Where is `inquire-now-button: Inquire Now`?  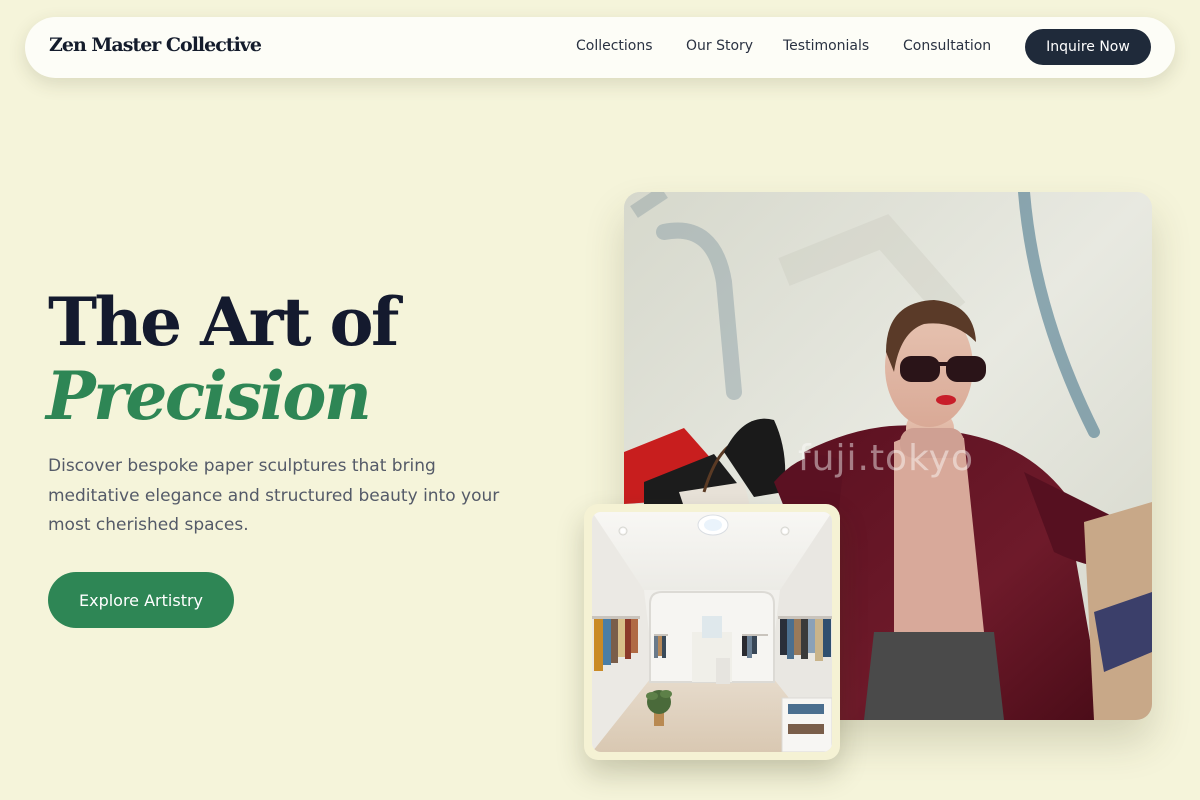
inquire-now-button: Inquire Now is located at coordinates (1088, 47).